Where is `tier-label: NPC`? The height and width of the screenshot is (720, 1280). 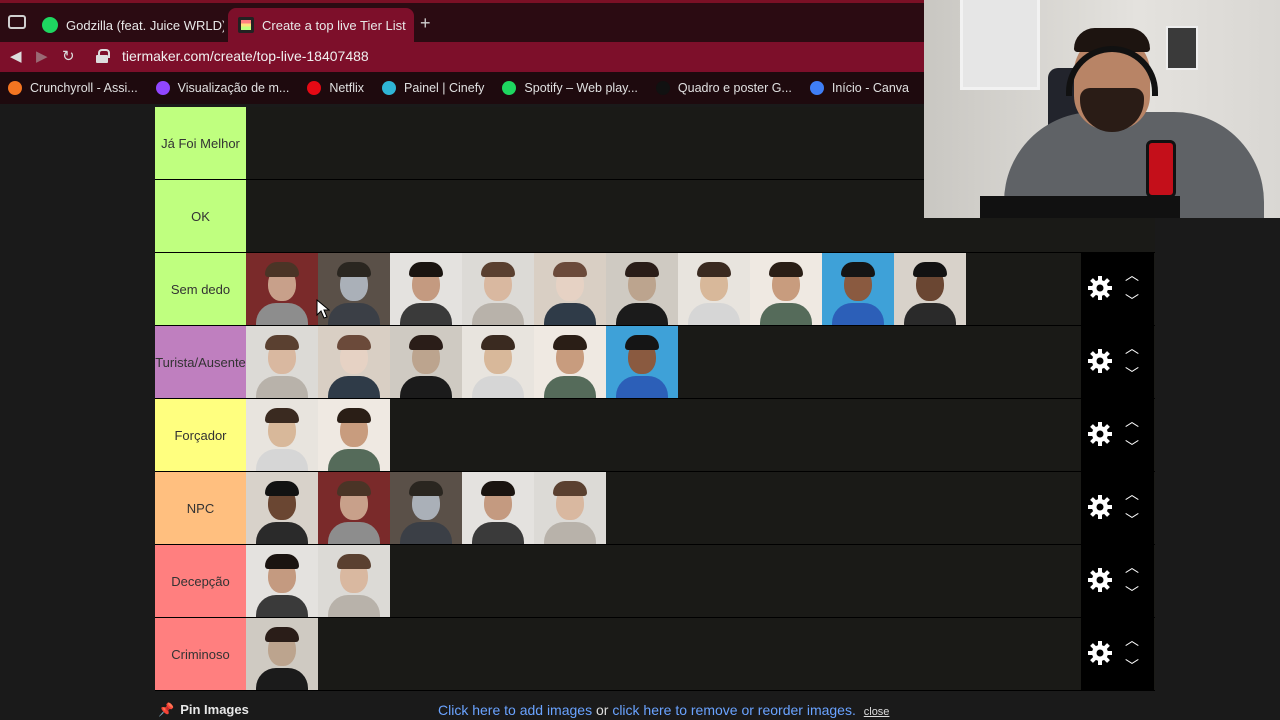
tier-label: NPC is located at coordinates (200, 508).